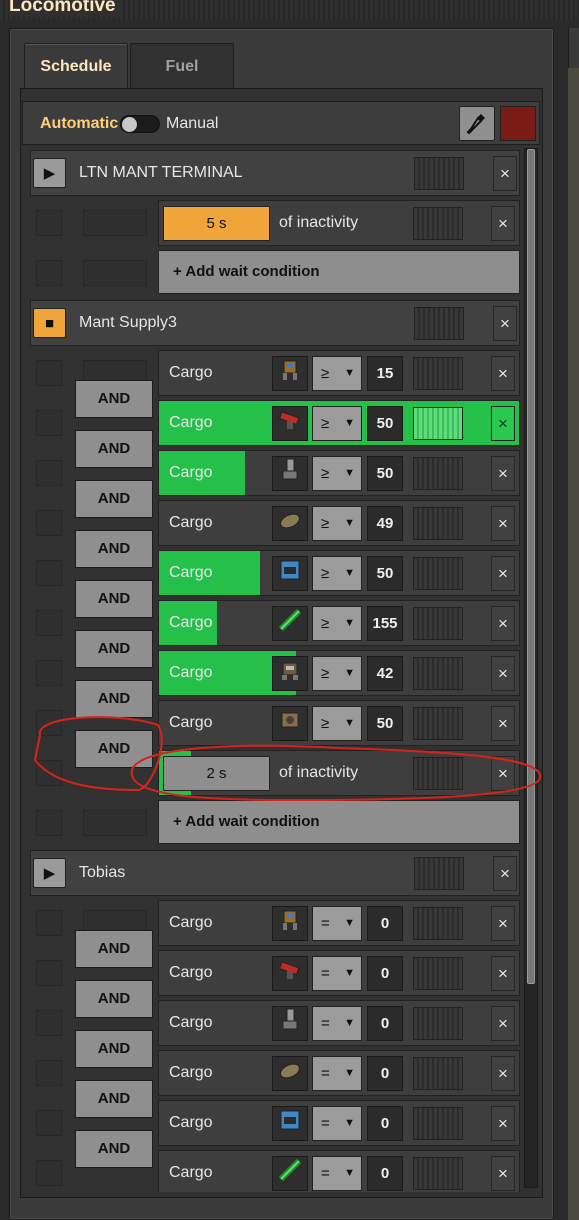 Image resolution: width=579 pixels, height=1220 pixels. Describe the element at coordinates (385, 673) in the screenshot. I see `count-value: 42` at that location.